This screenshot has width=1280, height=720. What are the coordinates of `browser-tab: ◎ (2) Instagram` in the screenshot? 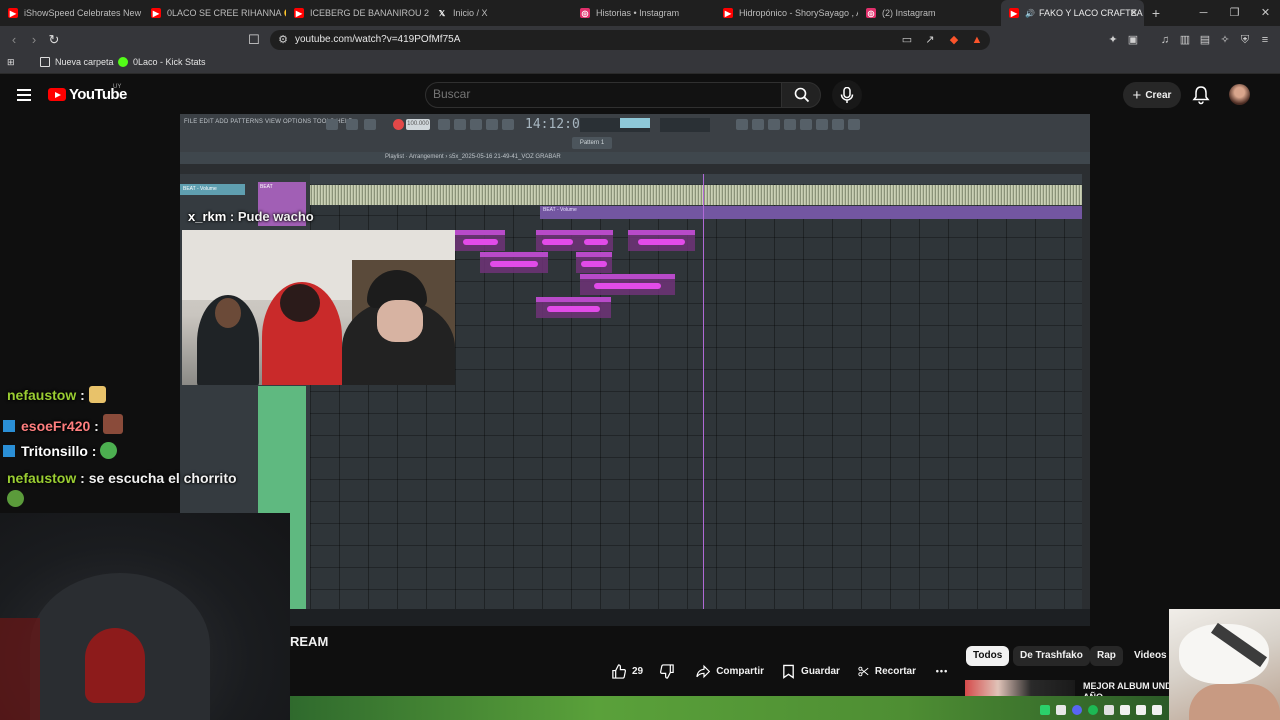 It's located at (929, 13).